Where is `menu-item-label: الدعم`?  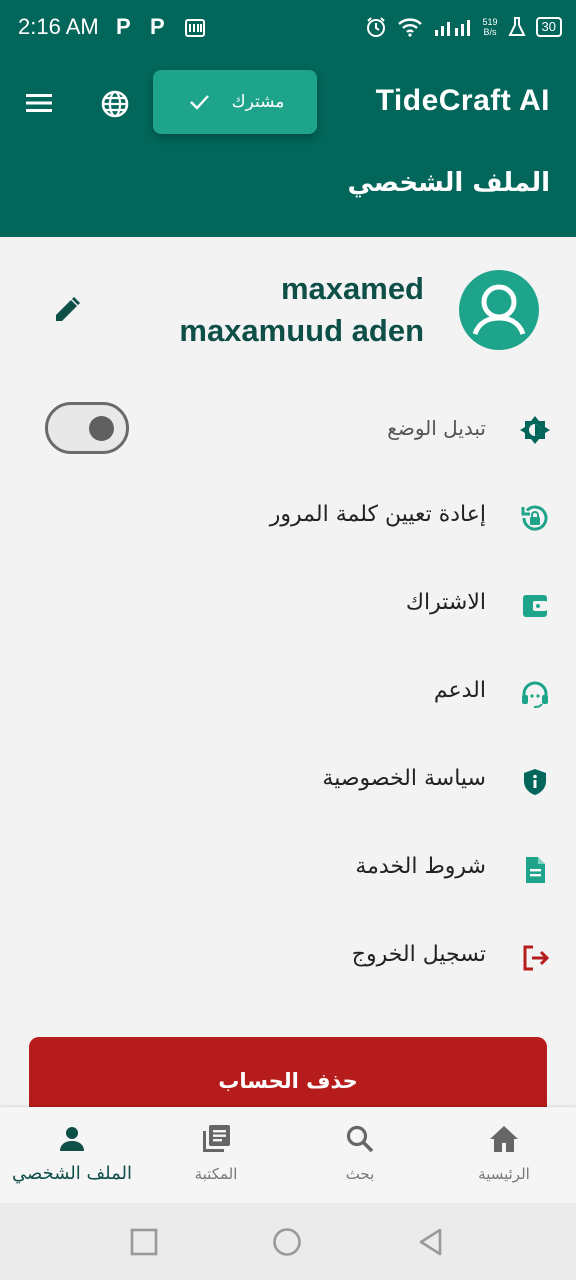
menu-item-label: الدعم is located at coordinates (459, 690).